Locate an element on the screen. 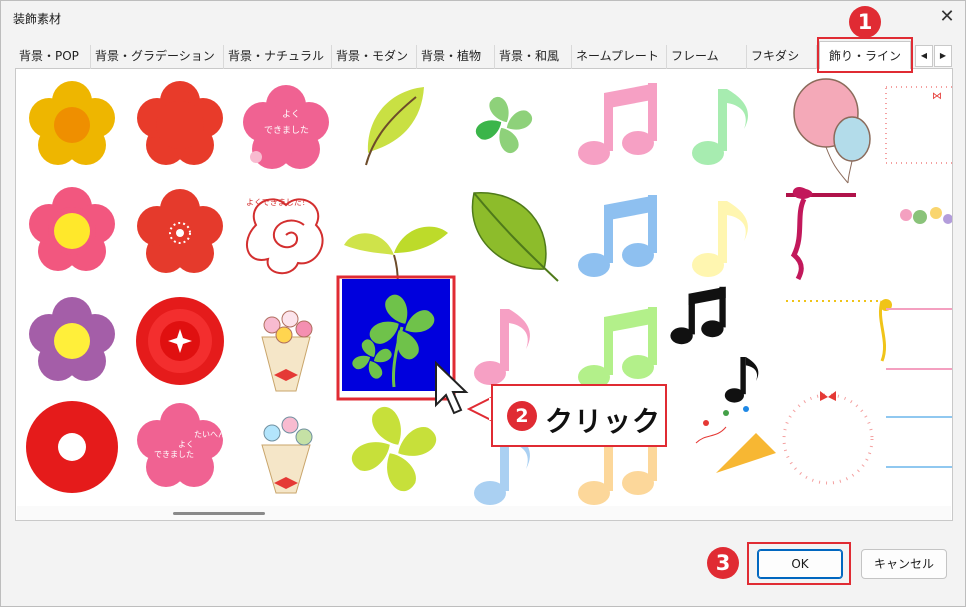 The height and width of the screenshot is (607, 966). spiral-stamp: よくできました！ is located at coordinates (285, 236).